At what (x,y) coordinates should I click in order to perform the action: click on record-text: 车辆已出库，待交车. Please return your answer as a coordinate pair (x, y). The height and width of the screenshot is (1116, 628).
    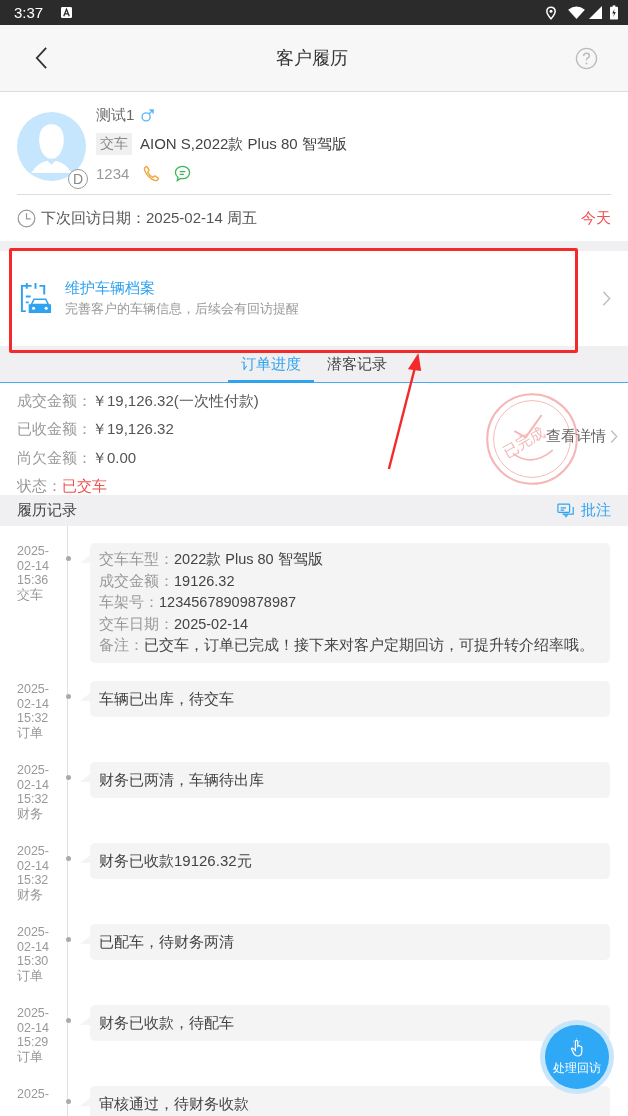
    Looking at the image, I should click on (166, 699).